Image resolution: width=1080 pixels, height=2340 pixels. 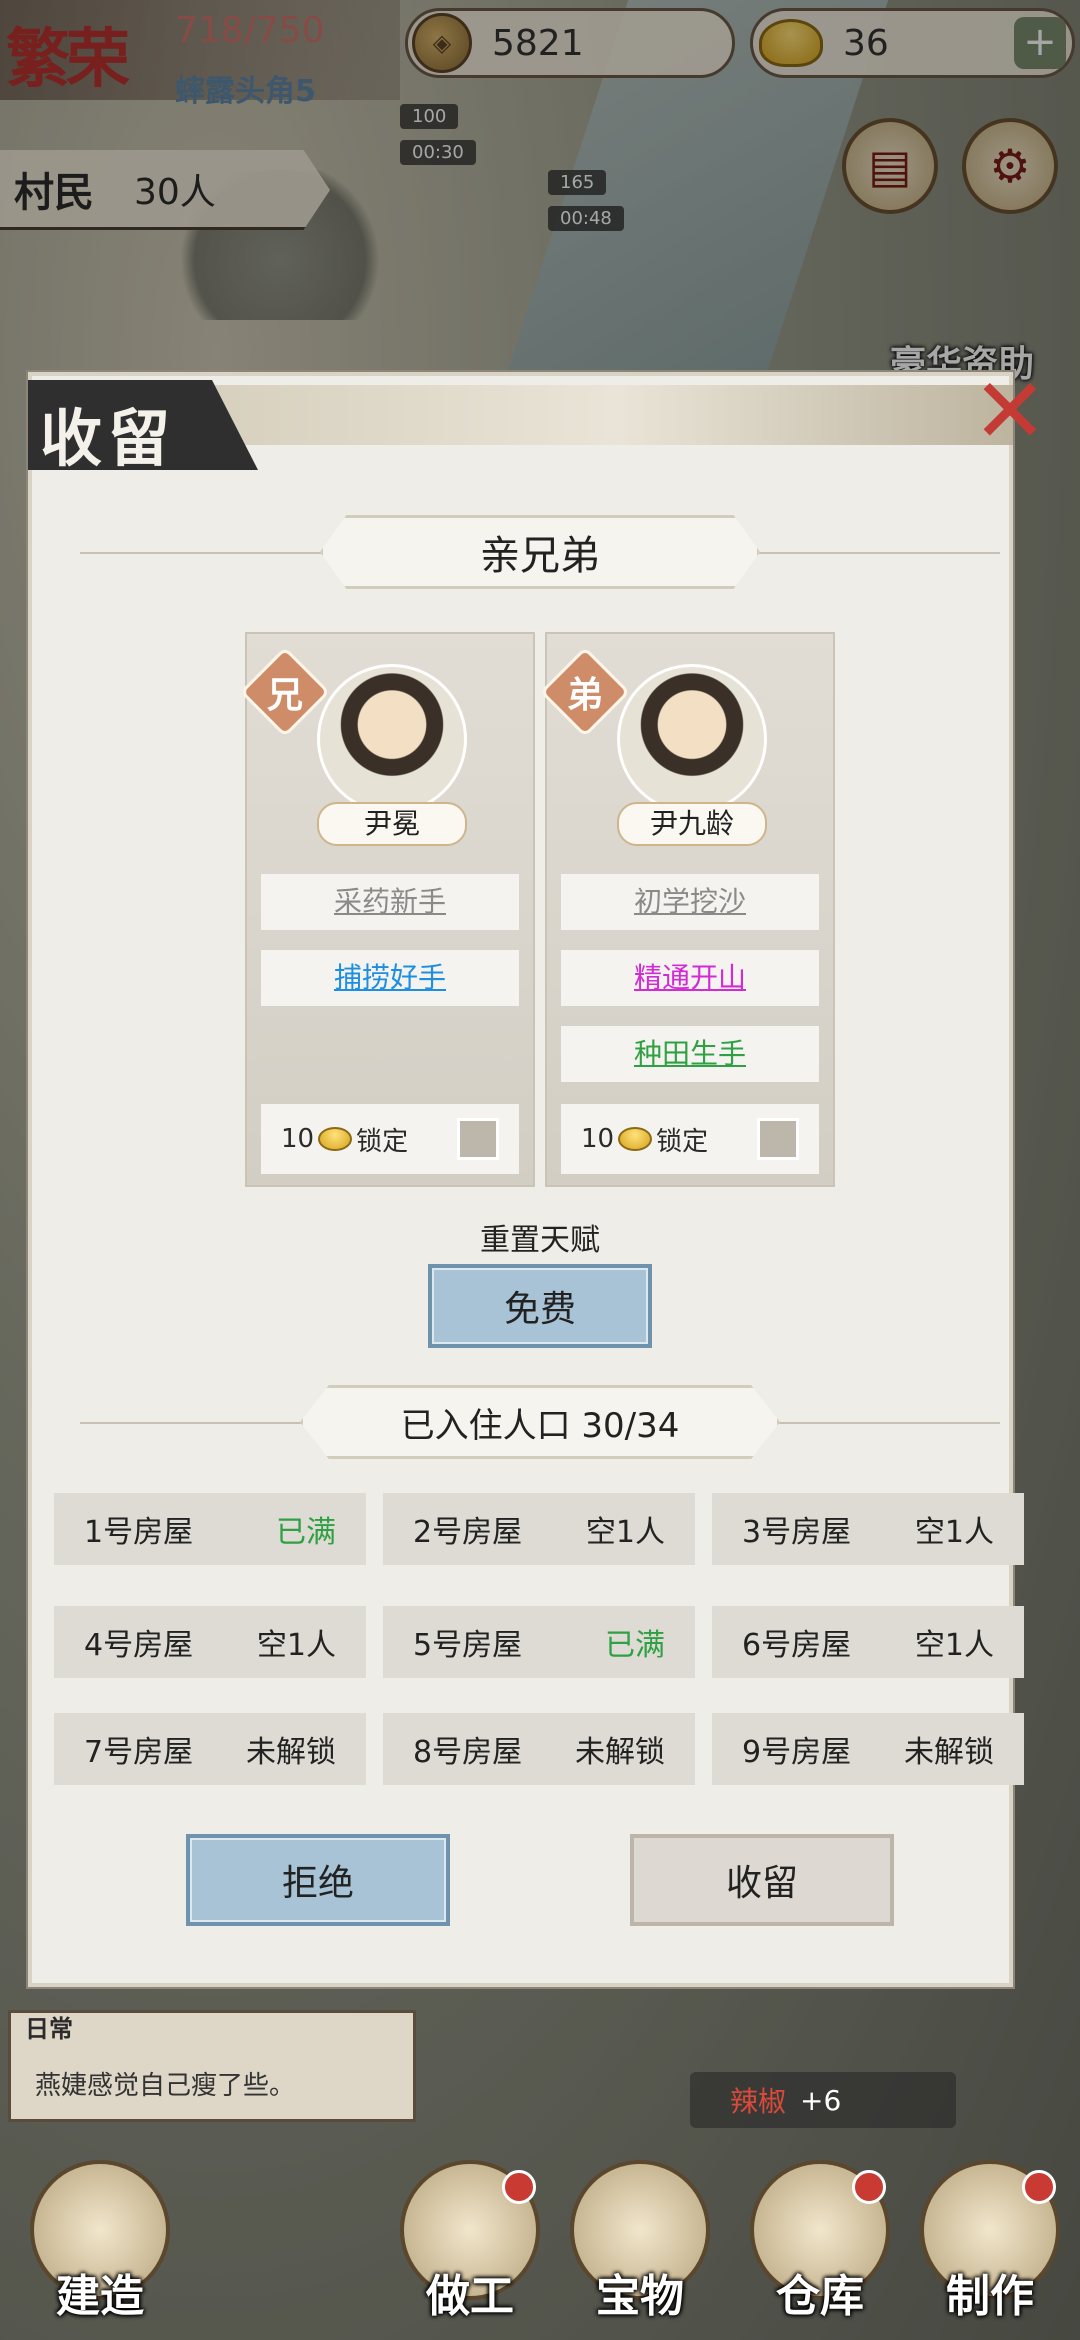 What do you see at coordinates (108, 438) in the screenshot?
I see `dialog-title: 收留` at bounding box center [108, 438].